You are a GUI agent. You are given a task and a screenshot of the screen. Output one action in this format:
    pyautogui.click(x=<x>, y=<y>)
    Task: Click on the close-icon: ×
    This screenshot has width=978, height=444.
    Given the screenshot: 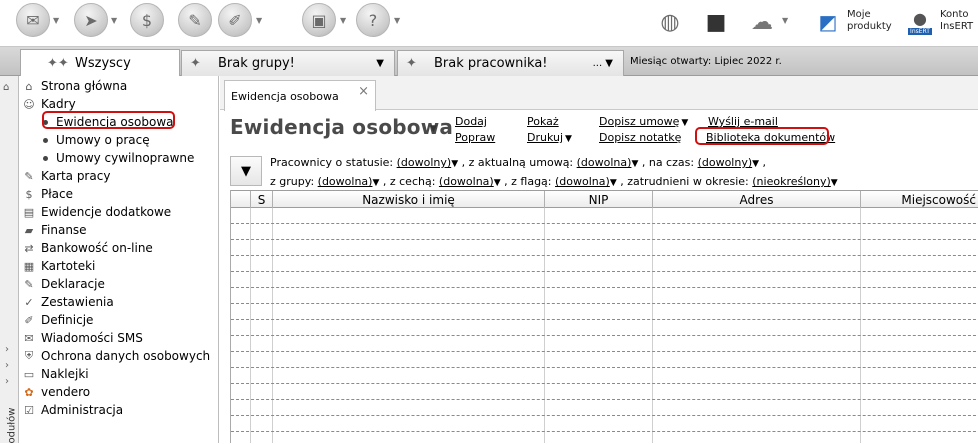 What is the action you would take?
    pyautogui.click(x=363, y=91)
    